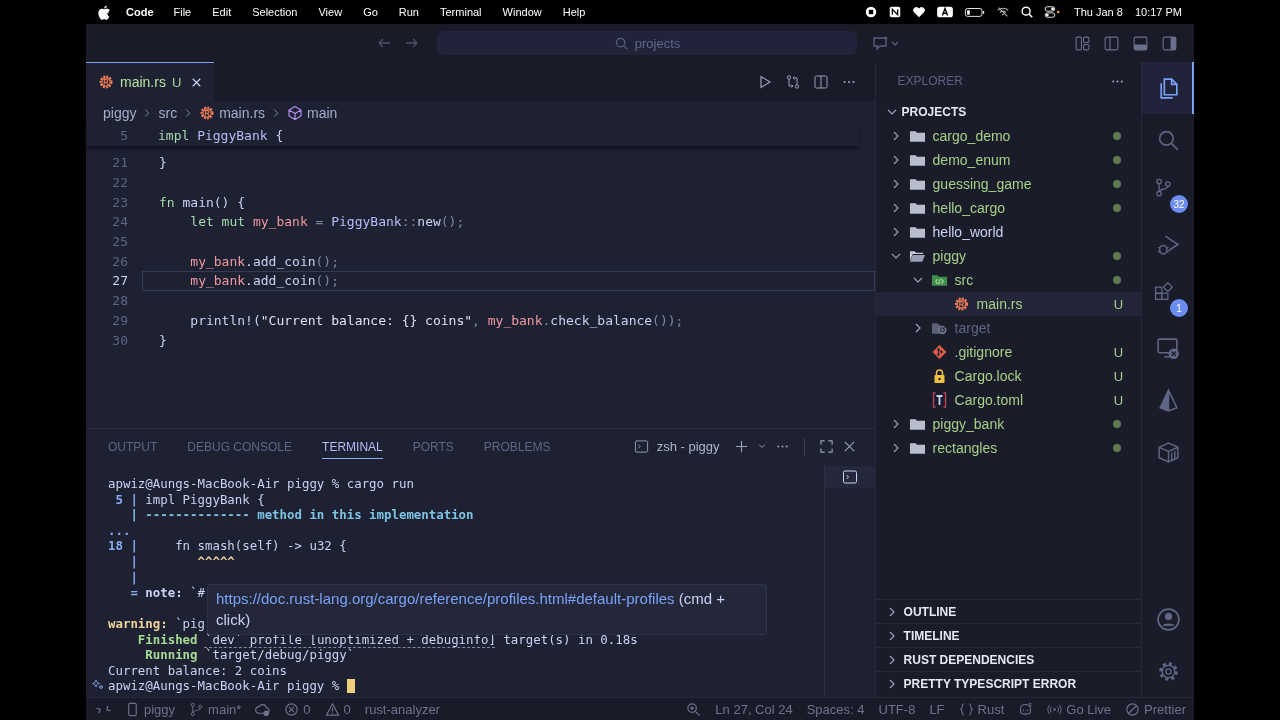 This screenshot has height=720, width=1280. I want to click on selected-row: main.rs U, so click(1008, 304).